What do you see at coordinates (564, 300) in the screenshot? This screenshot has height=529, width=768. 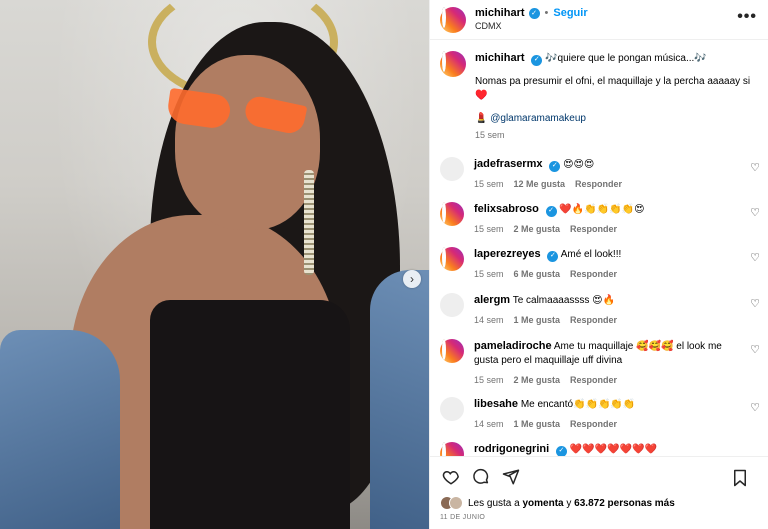 I see `comment-text: Te calmaaaassss 😍🔥` at bounding box center [564, 300].